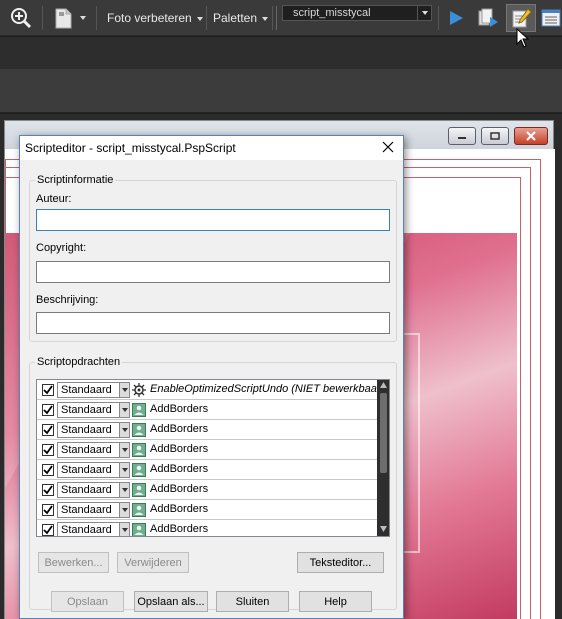  I want to click on beschrijving-field, so click(213, 323).